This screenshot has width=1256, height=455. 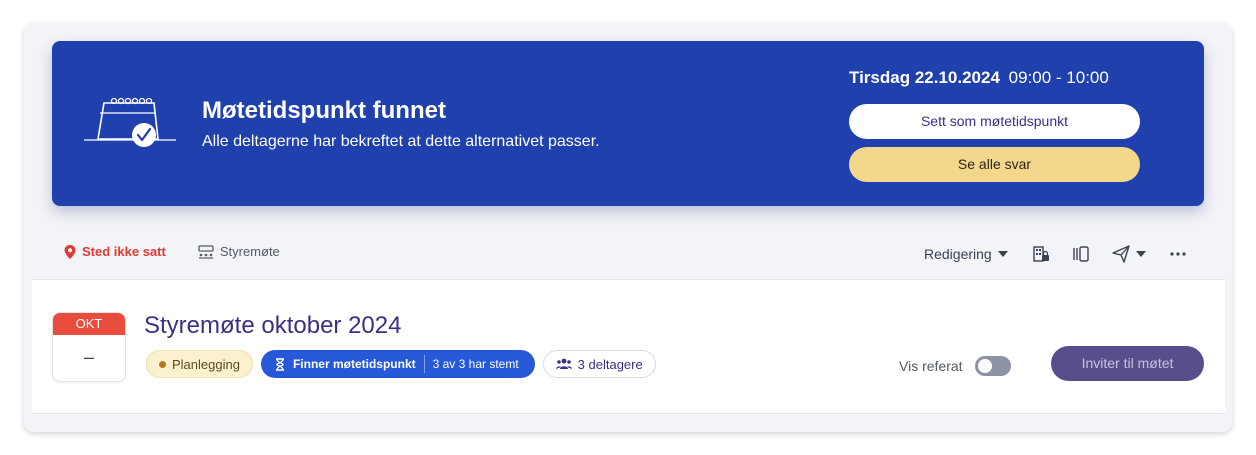 I want to click on people-icon, so click(x=563, y=363).